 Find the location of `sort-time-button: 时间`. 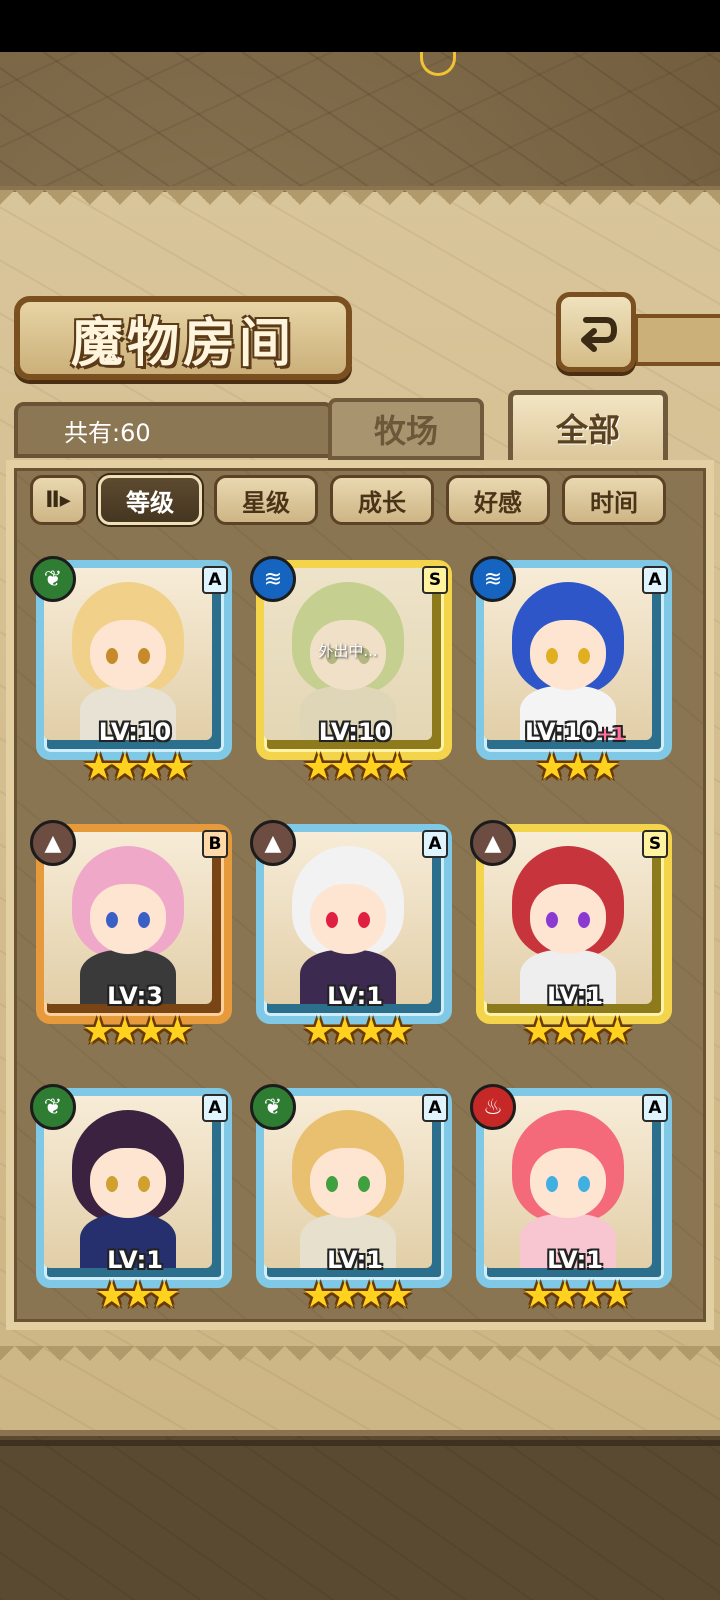

sort-time-button: 时间 is located at coordinates (614, 500).